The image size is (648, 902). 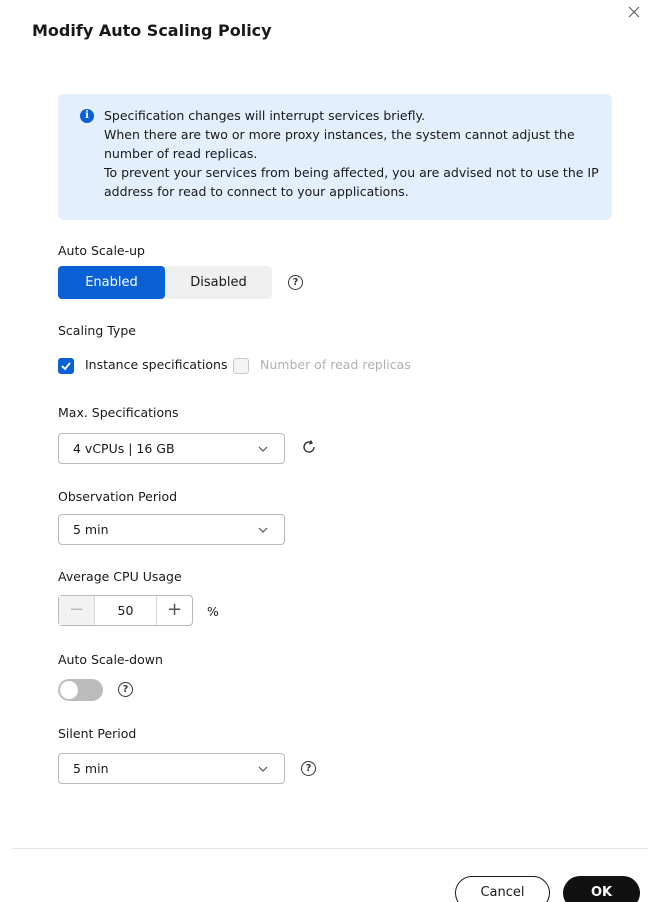 I want to click on cancel-button: Cancel, so click(x=502, y=889).